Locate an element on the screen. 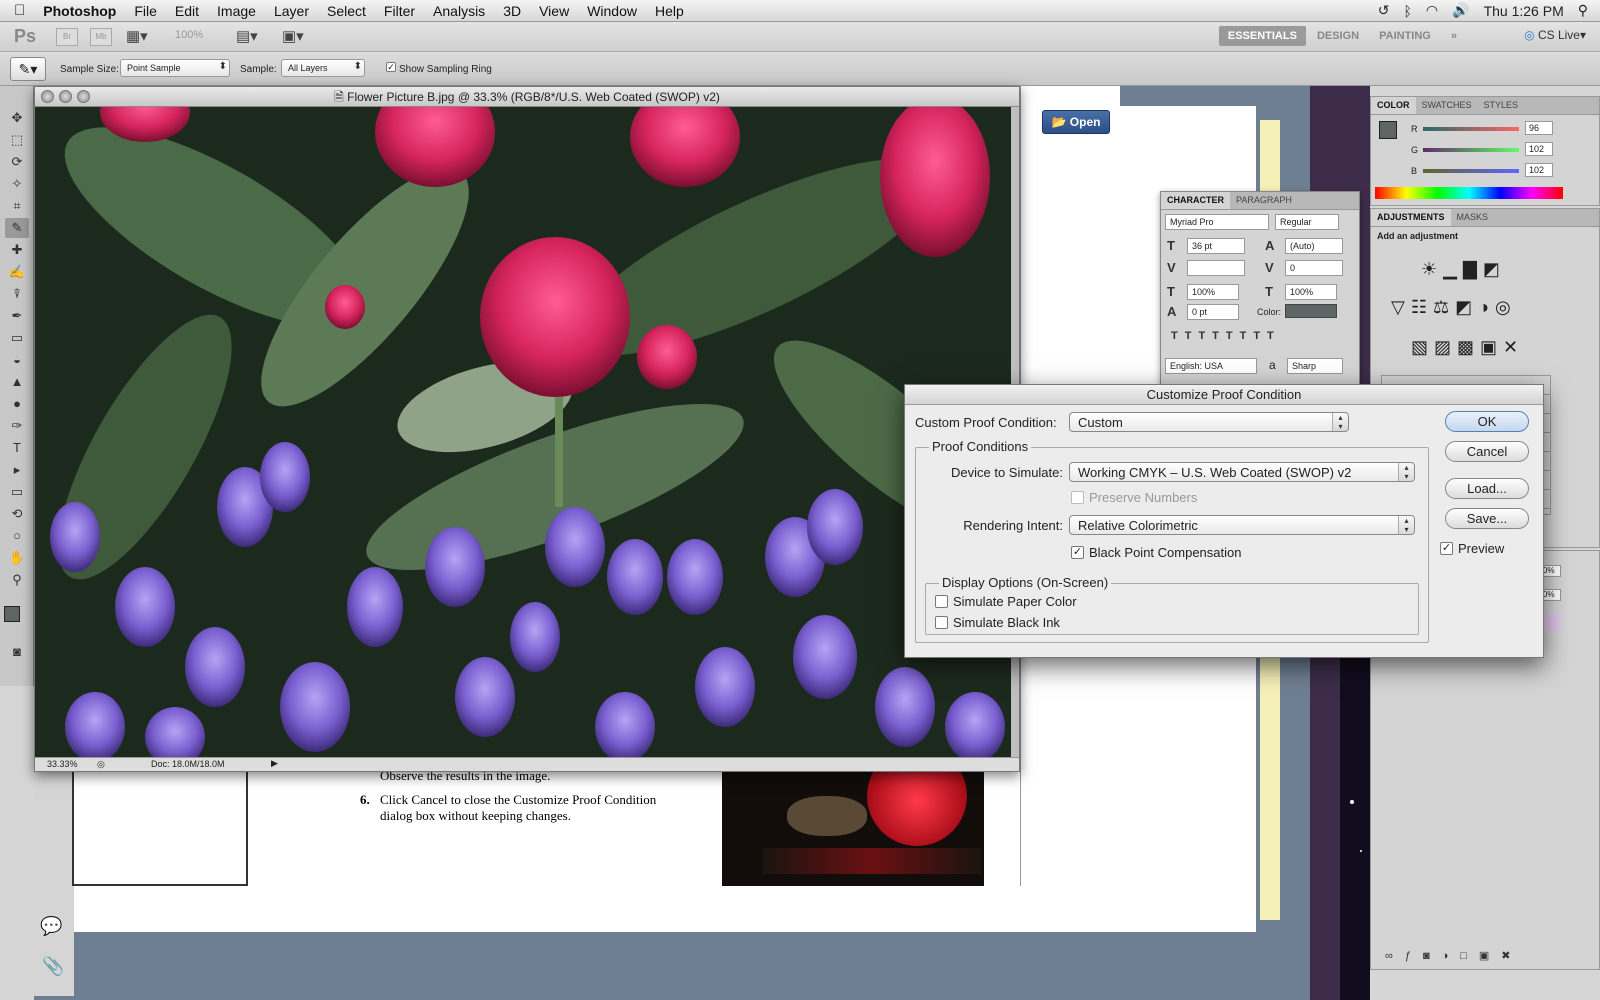 Image resolution: width=1600 pixels, height=1000 pixels. menu-image: Image is located at coordinates (236, 11).